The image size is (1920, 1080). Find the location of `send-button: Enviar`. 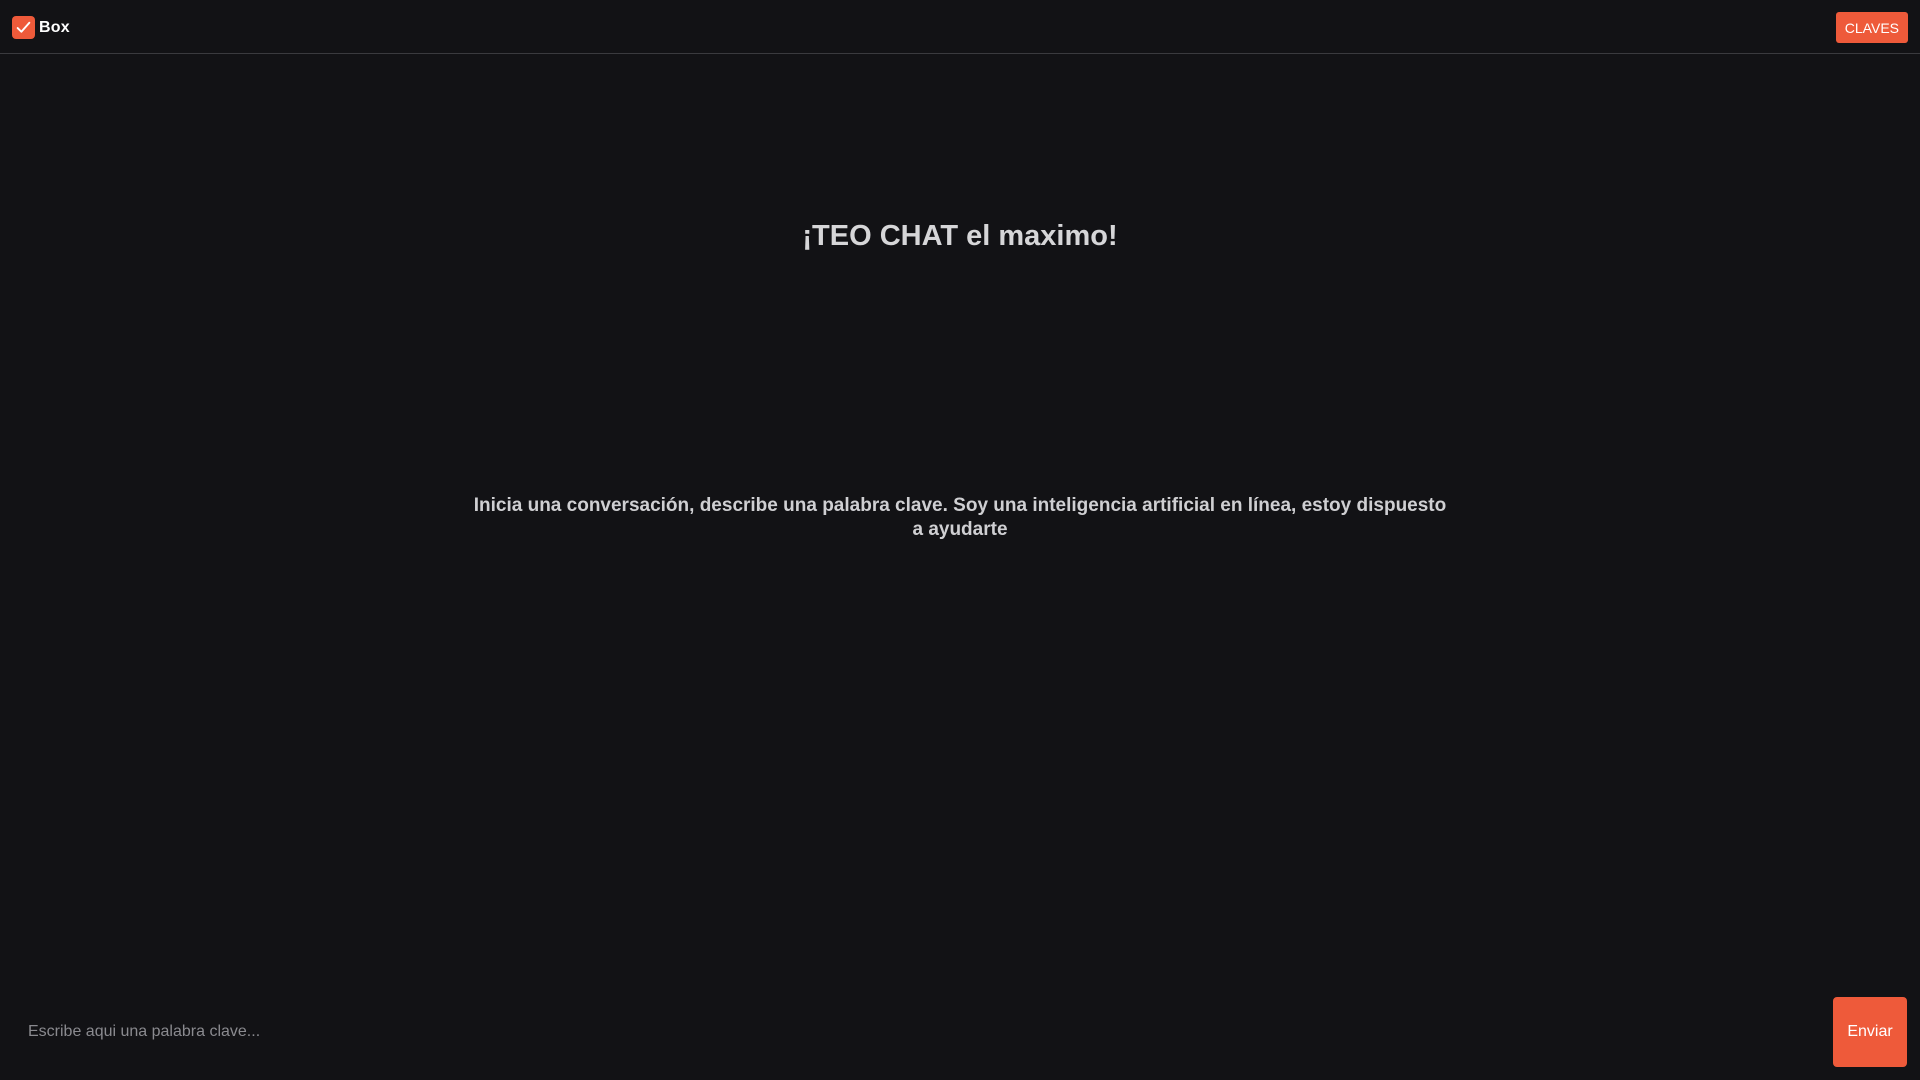

send-button: Enviar is located at coordinates (1870, 1032).